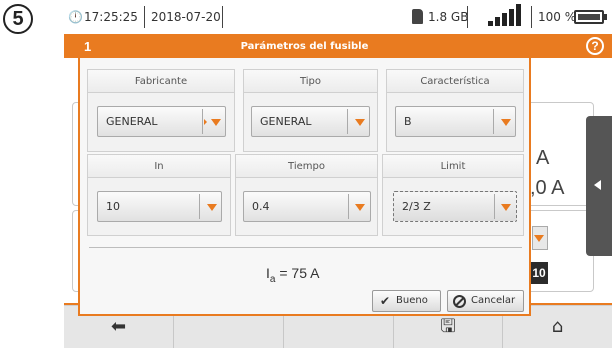 This screenshot has width=612, height=348. I want to click on limit-value: 2/3 Z, so click(416, 206).